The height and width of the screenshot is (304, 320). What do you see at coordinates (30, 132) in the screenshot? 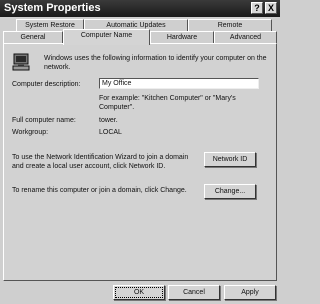
I see `workgroup-label: Workgroup:` at bounding box center [30, 132].